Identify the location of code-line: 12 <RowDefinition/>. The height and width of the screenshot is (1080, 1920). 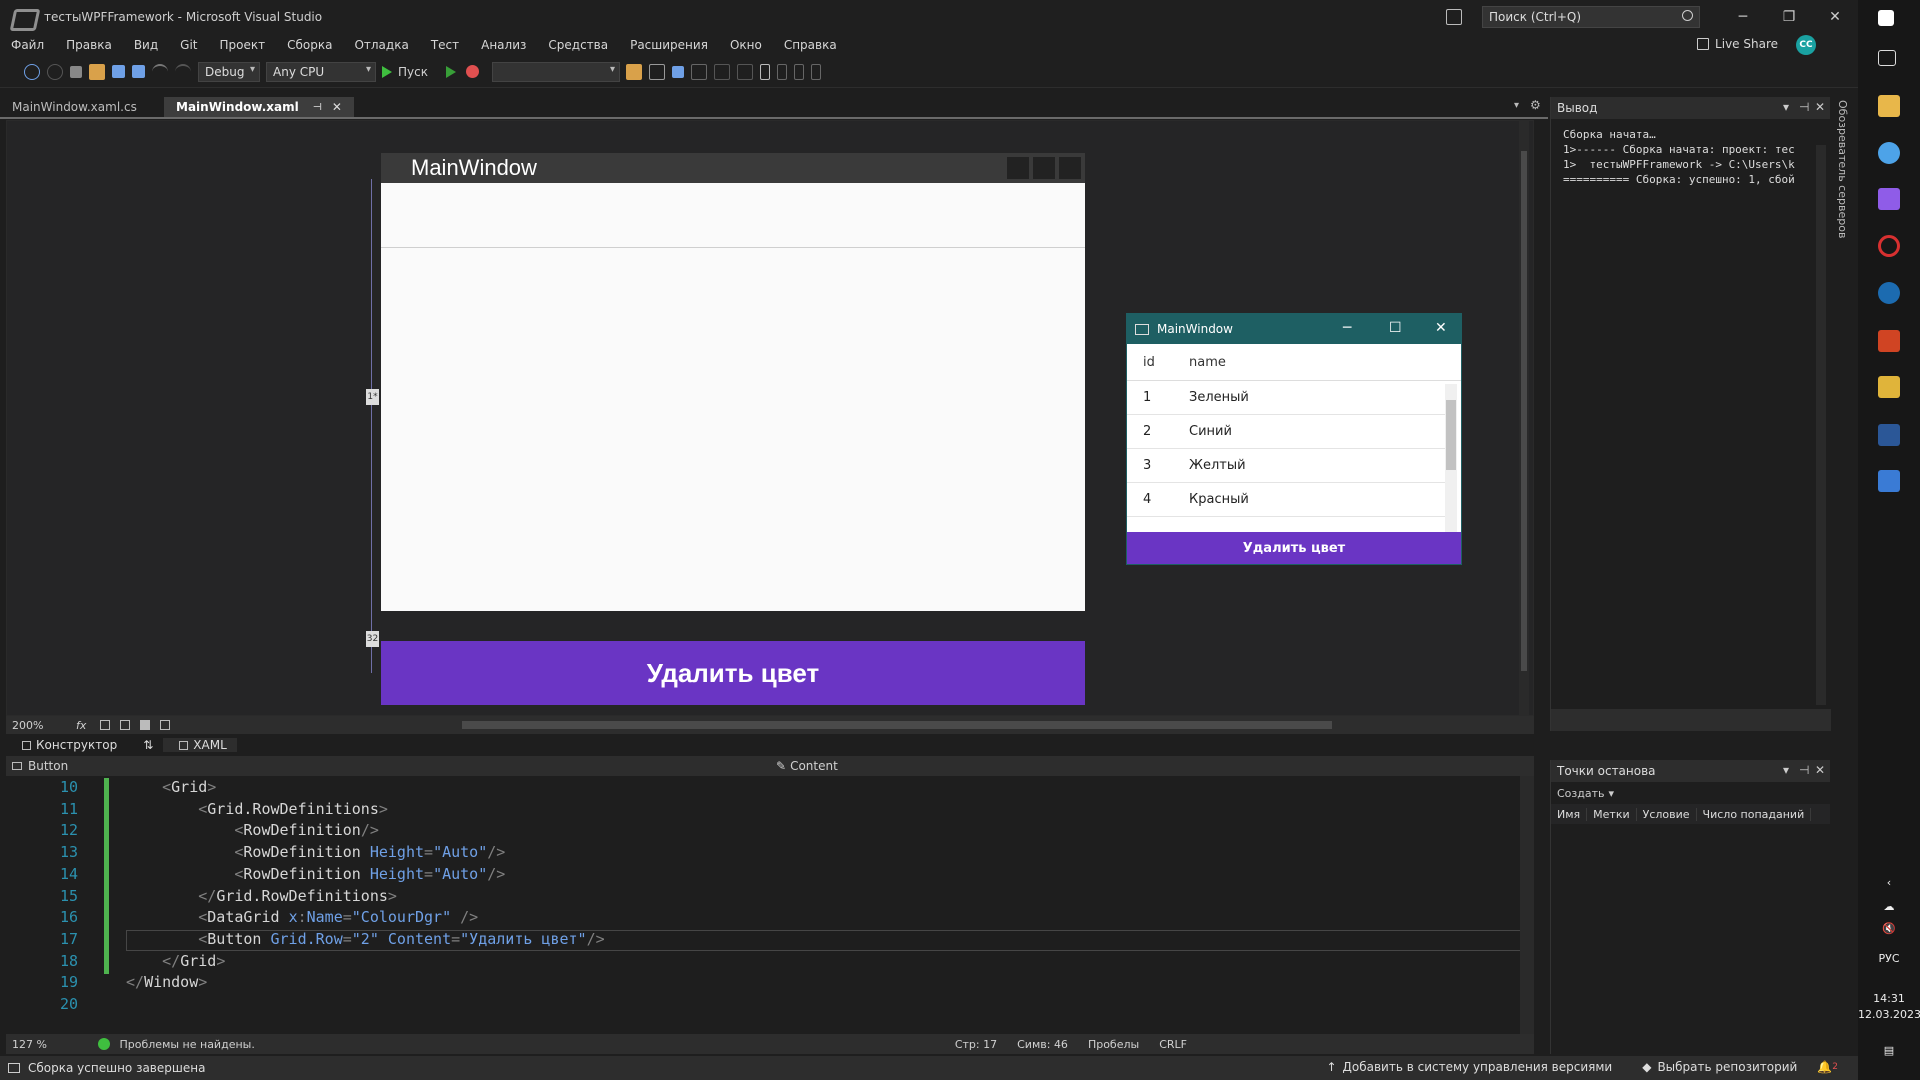
(760, 831).